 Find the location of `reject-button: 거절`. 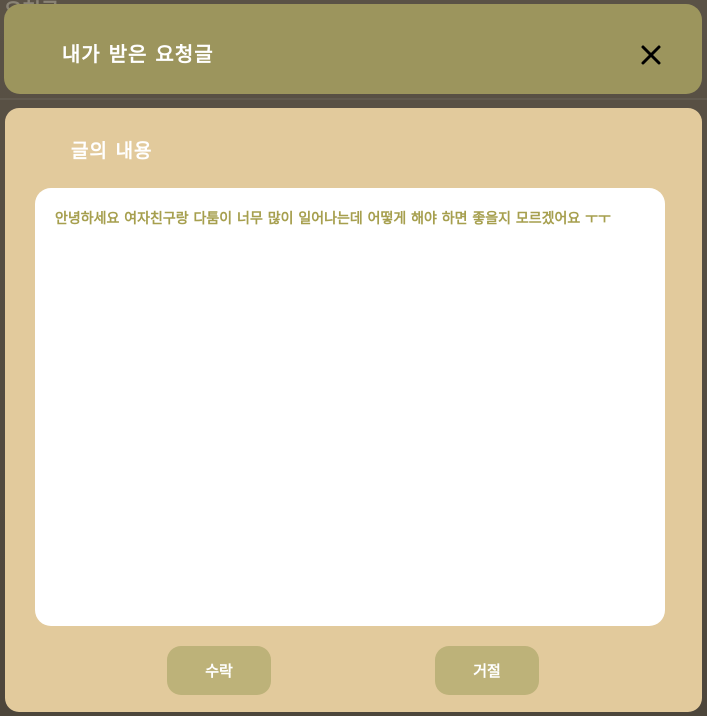

reject-button: 거절 is located at coordinates (487, 670).